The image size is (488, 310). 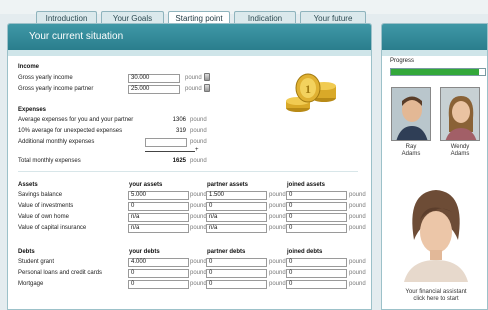 I want to click on expense-value: 319, so click(x=180, y=131).